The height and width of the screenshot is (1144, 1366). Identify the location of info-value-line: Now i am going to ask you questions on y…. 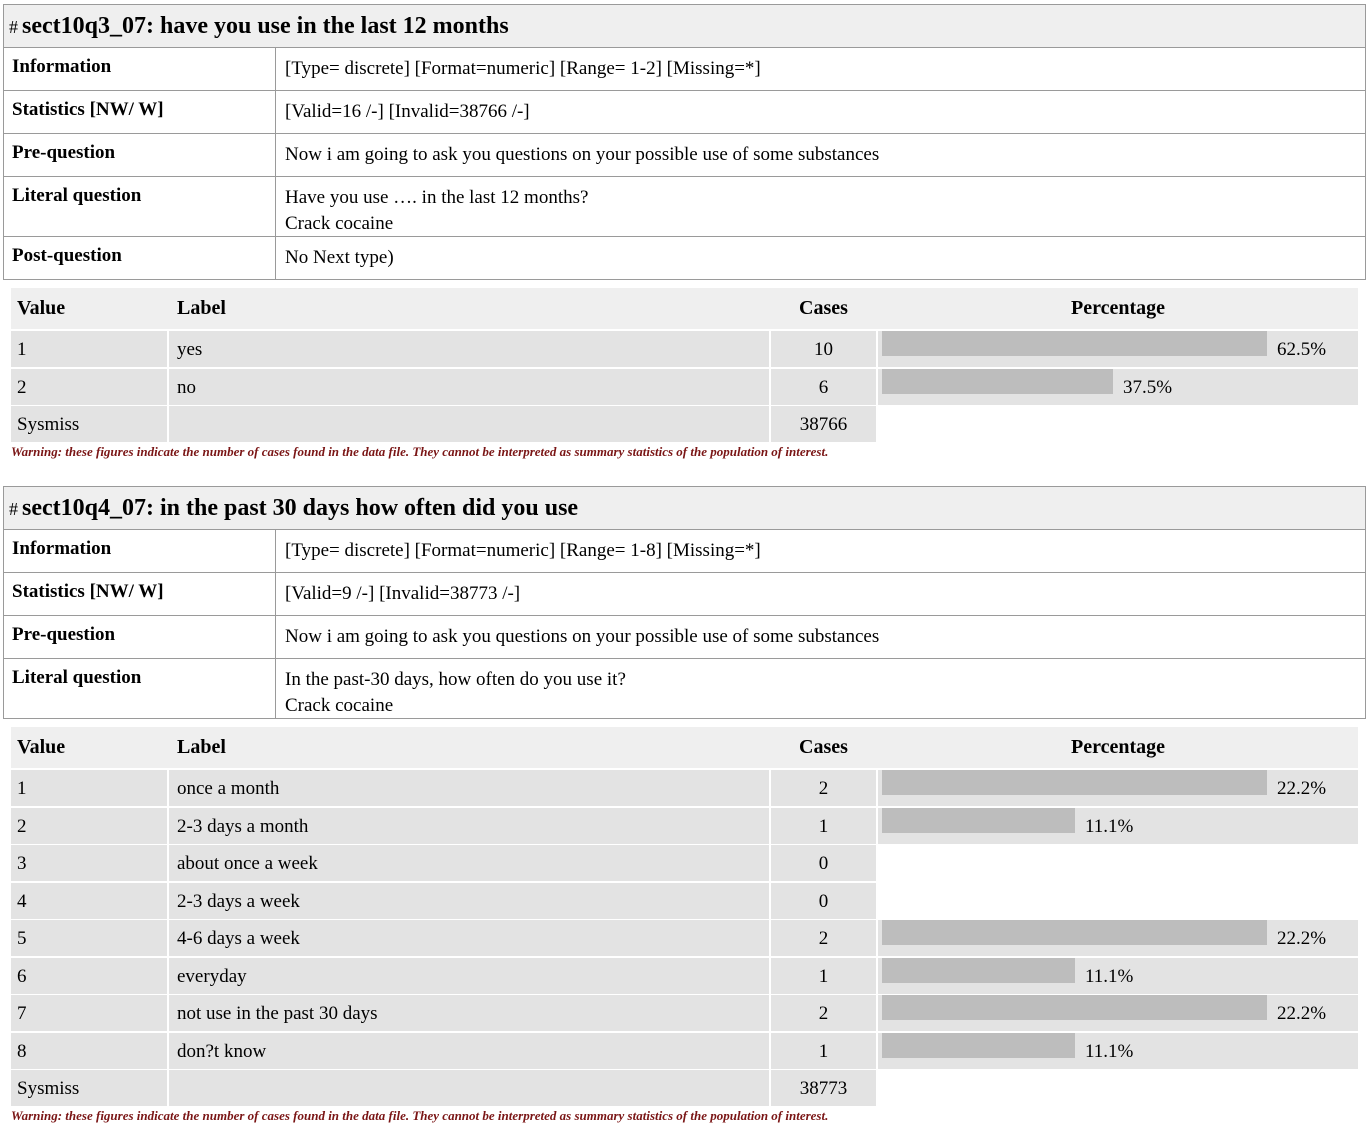
(582, 636).